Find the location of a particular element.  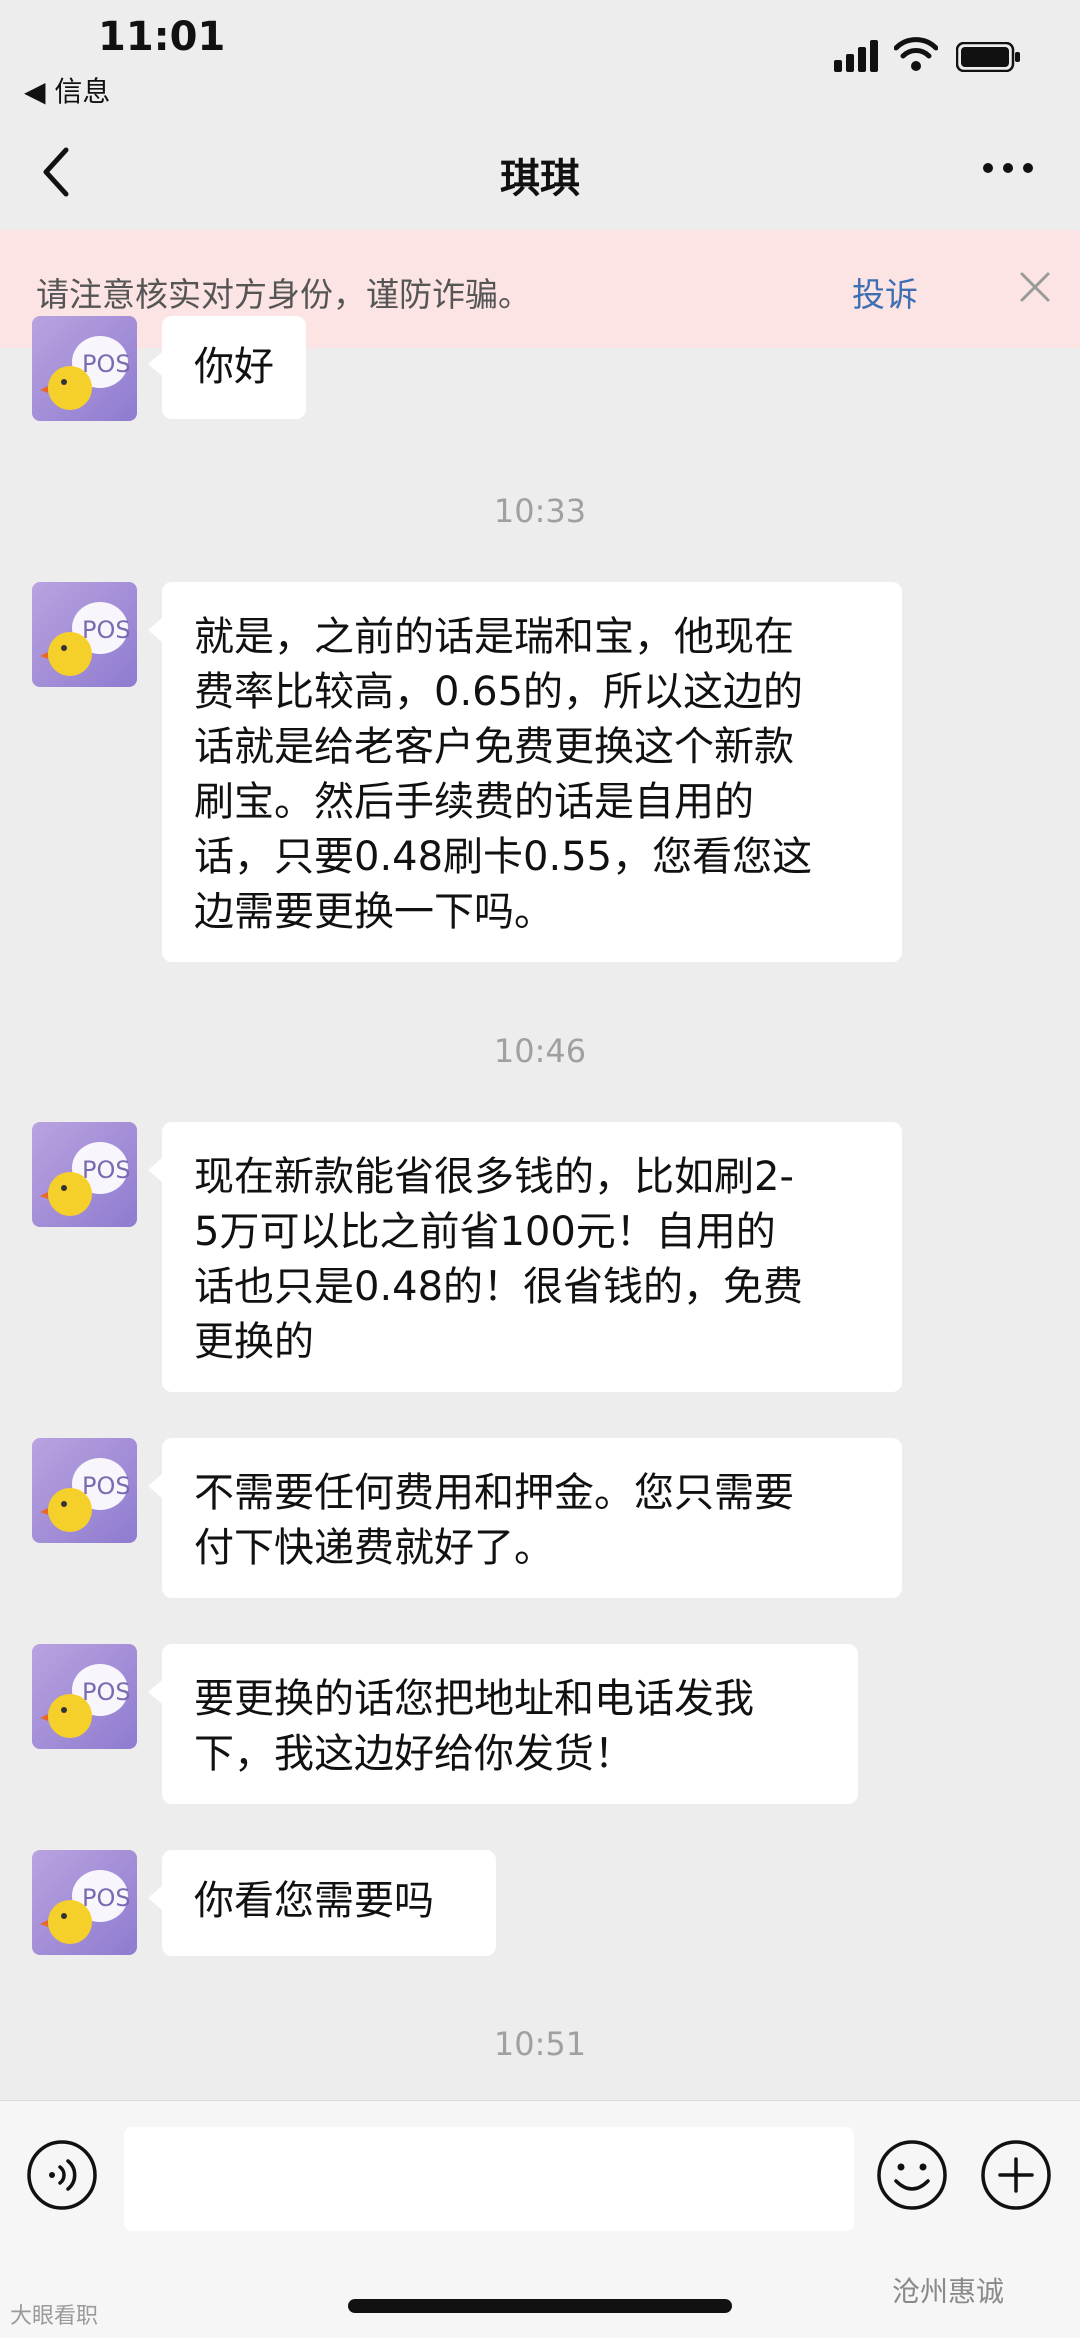

status-bar: 11:01 ◀ 信息 is located at coordinates (540, 60).